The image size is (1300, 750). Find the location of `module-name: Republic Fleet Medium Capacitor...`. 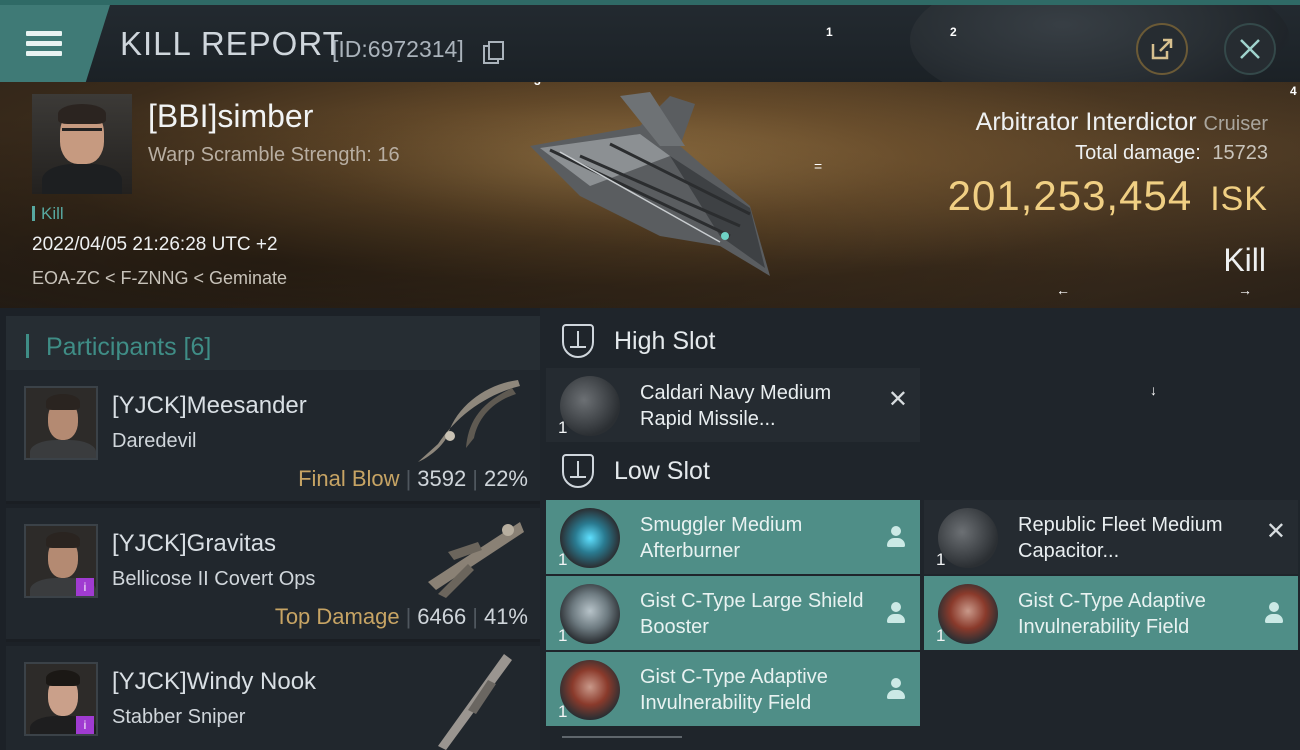

module-name: Republic Fleet Medium Capacitor... is located at coordinates (1120, 538).